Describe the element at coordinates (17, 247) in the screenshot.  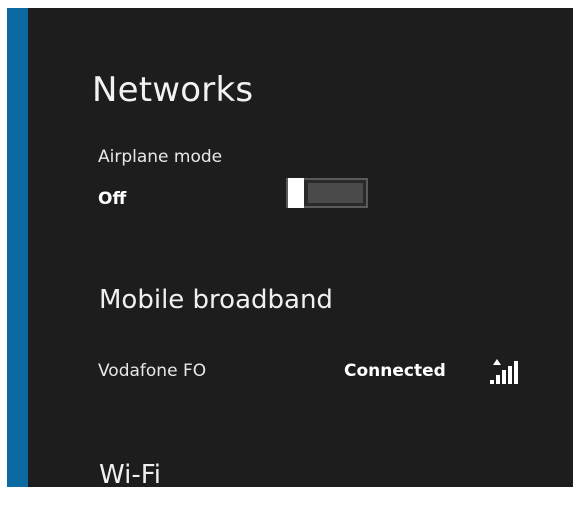
I see `accent-bar` at that location.